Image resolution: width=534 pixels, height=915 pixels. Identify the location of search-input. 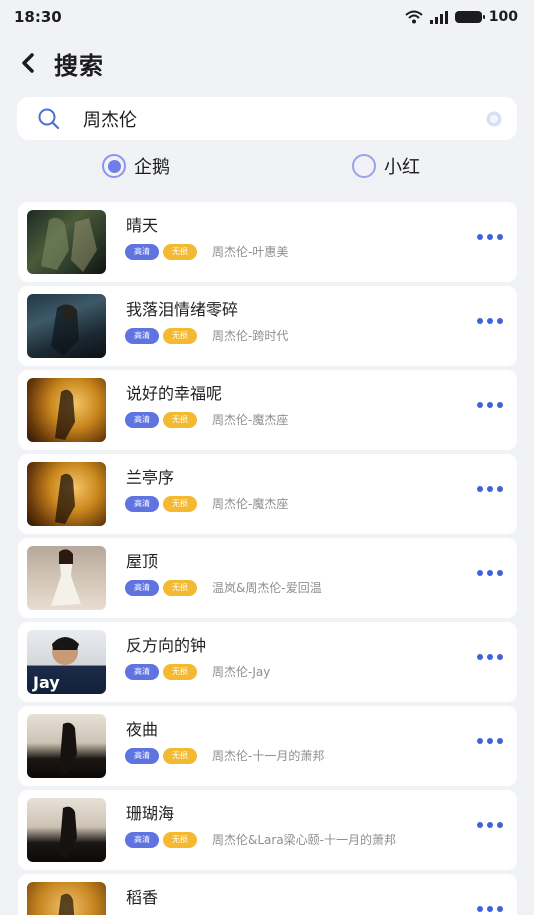
(284, 118).